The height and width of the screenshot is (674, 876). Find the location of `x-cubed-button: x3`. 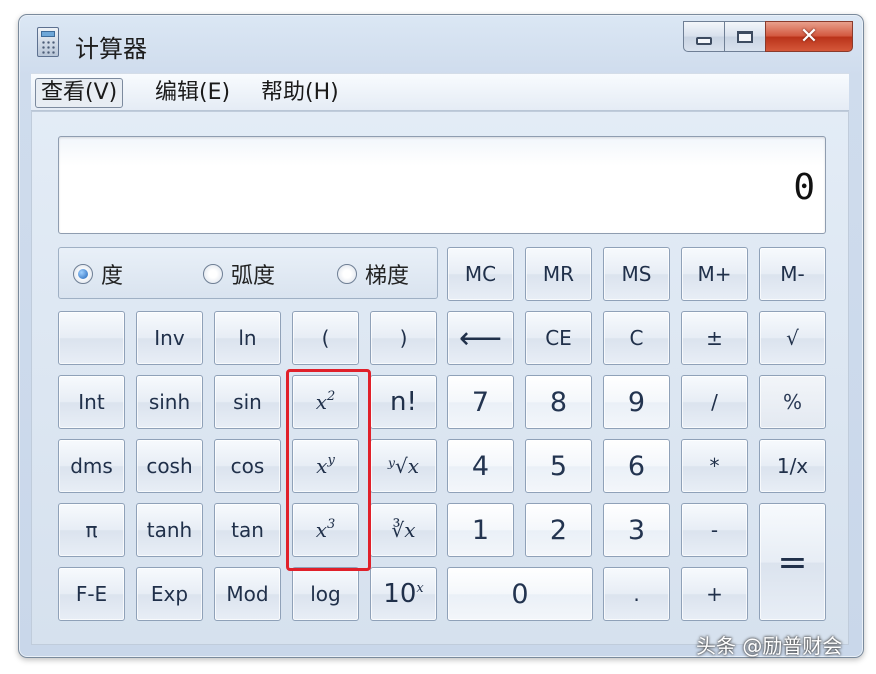

x-cubed-button: x3 is located at coordinates (325, 530).